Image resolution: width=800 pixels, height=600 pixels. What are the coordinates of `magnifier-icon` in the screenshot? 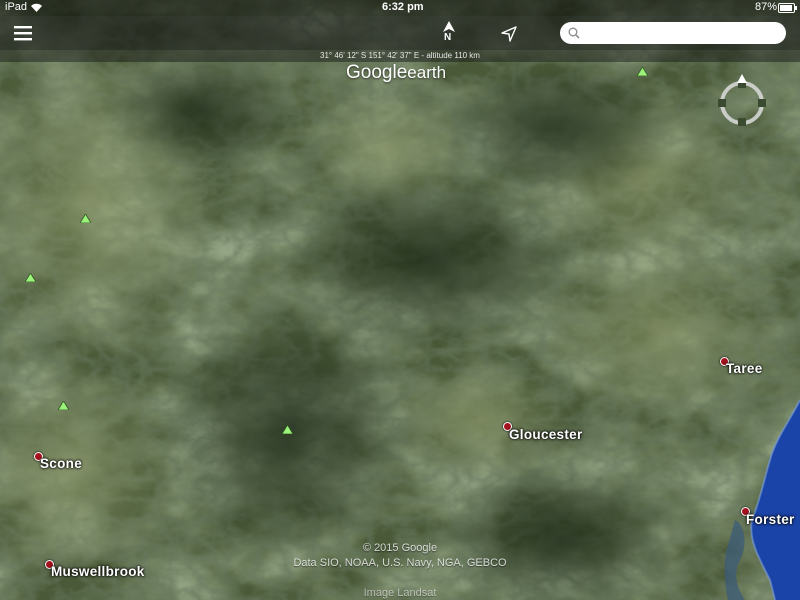 It's located at (574, 33).